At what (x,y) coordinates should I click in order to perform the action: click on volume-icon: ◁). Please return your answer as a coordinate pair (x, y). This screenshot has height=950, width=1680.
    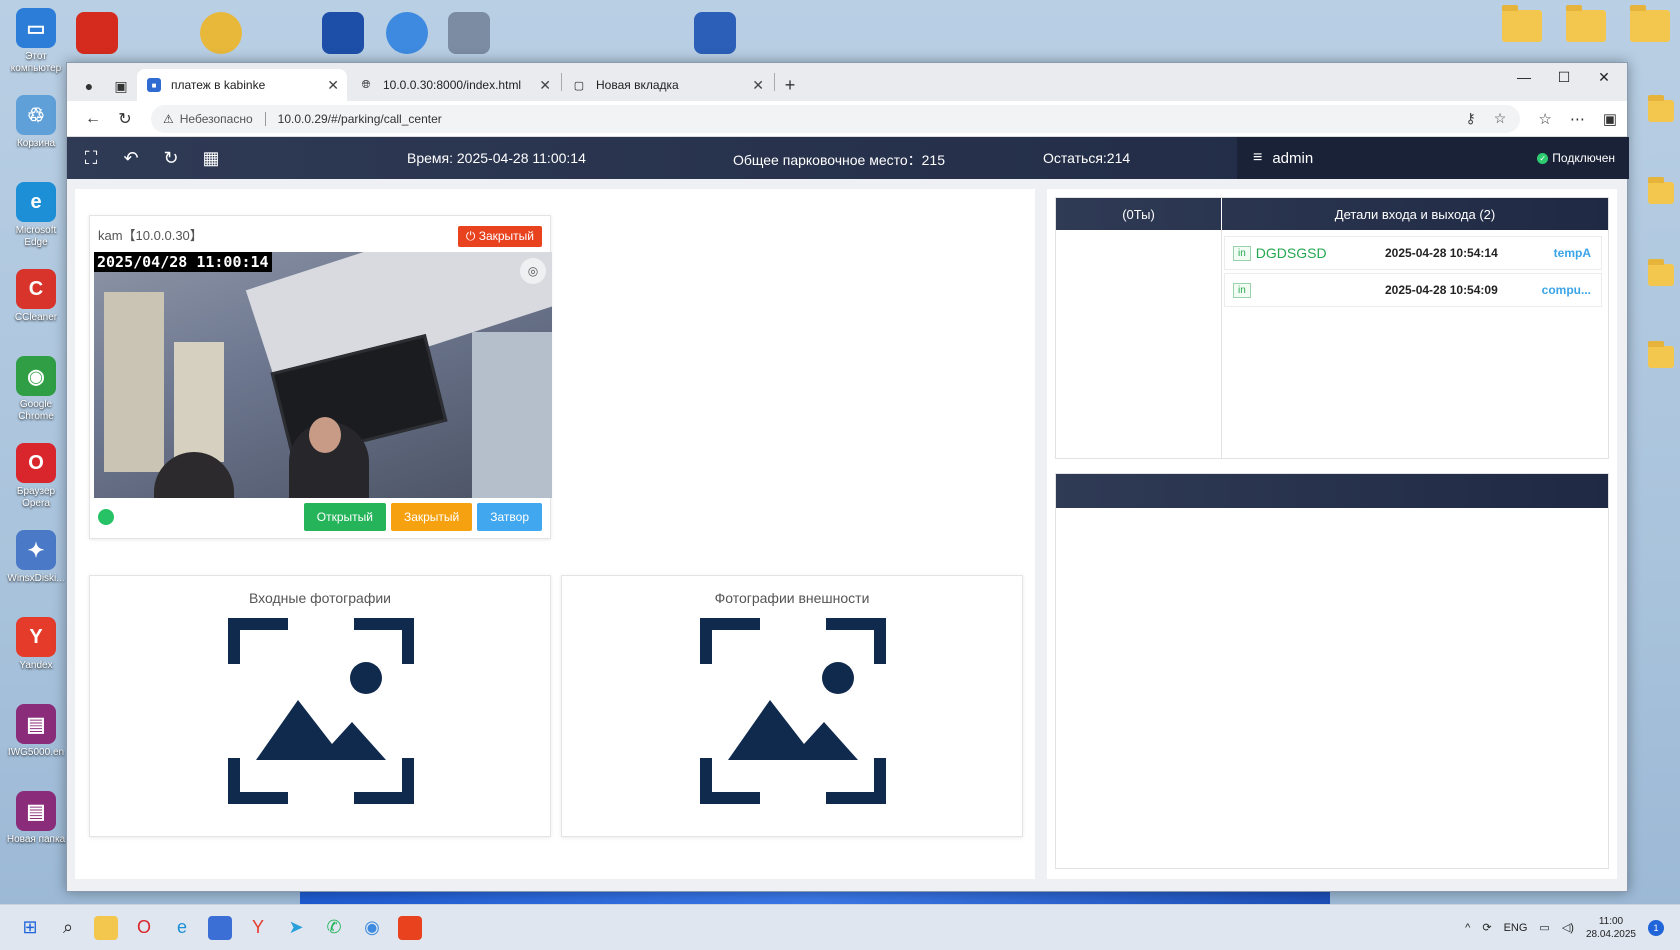
    Looking at the image, I should click on (1568, 927).